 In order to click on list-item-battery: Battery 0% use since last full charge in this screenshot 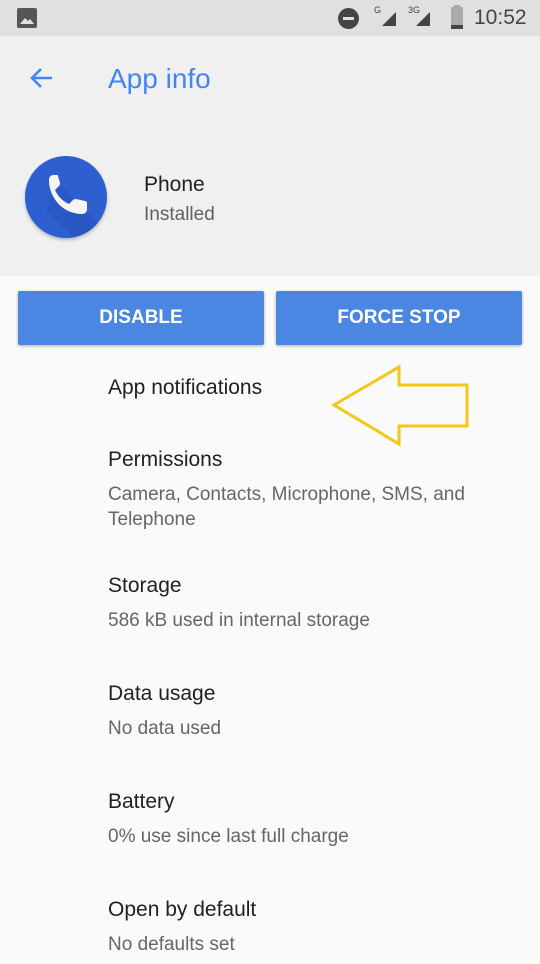, I will do `click(270, 826)`.